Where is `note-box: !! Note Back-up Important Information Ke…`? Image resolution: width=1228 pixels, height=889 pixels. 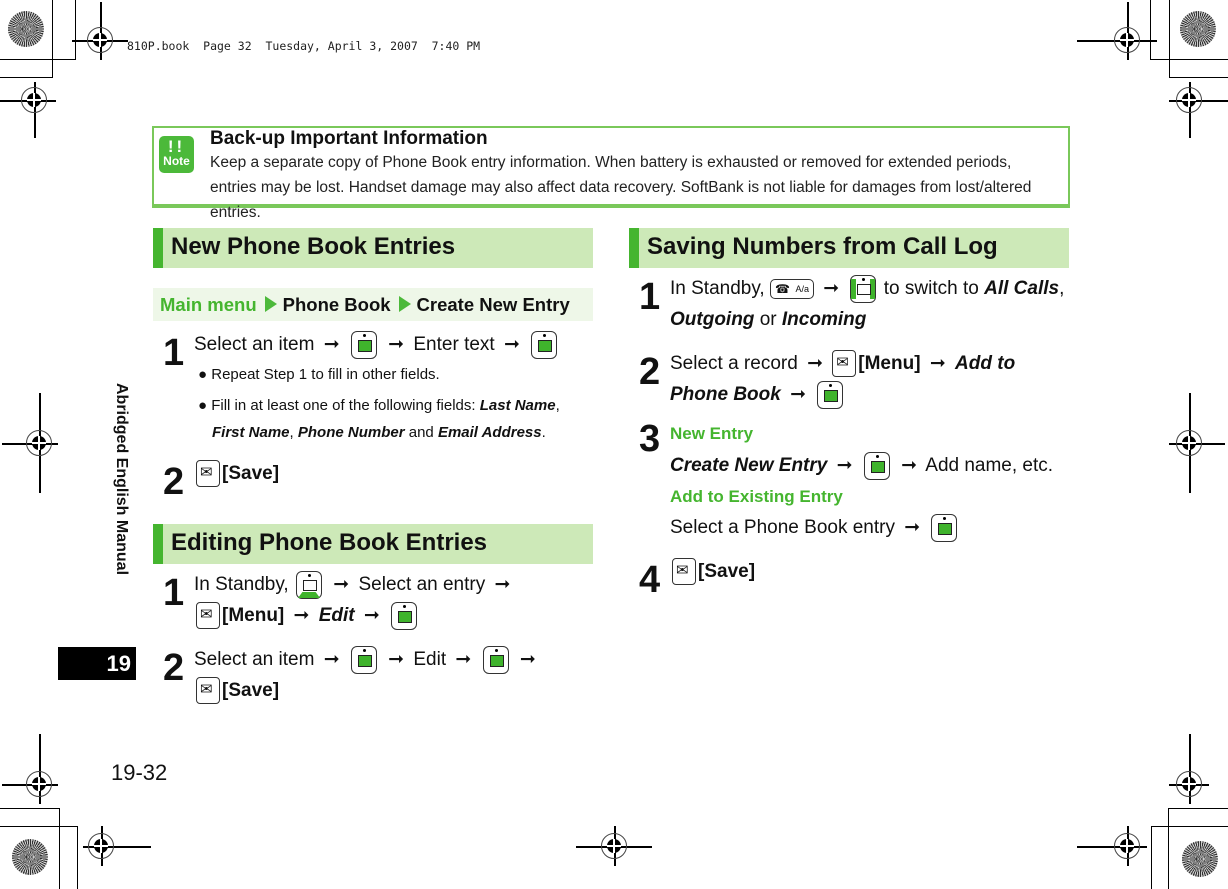 note-box: !! Note Back-up Important Information Ke… is located at coordinates (611, 173).